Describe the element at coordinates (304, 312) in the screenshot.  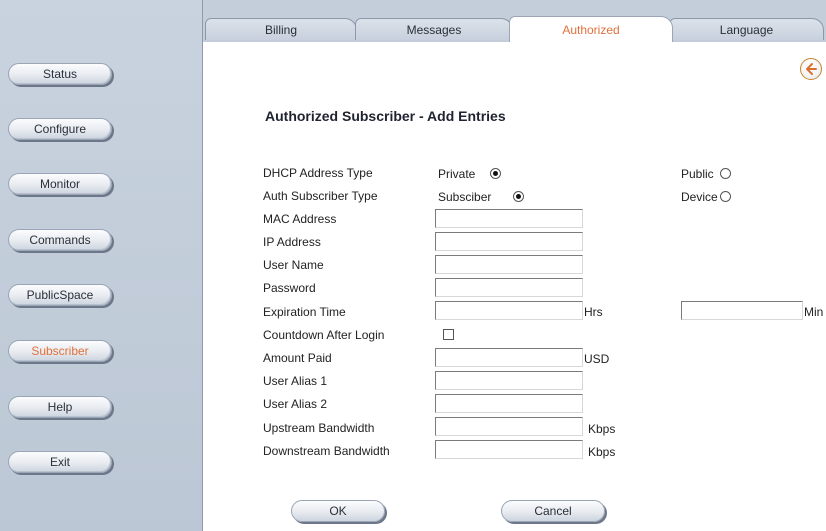
I see `expiration-time-label: Expiration Time` at that location.